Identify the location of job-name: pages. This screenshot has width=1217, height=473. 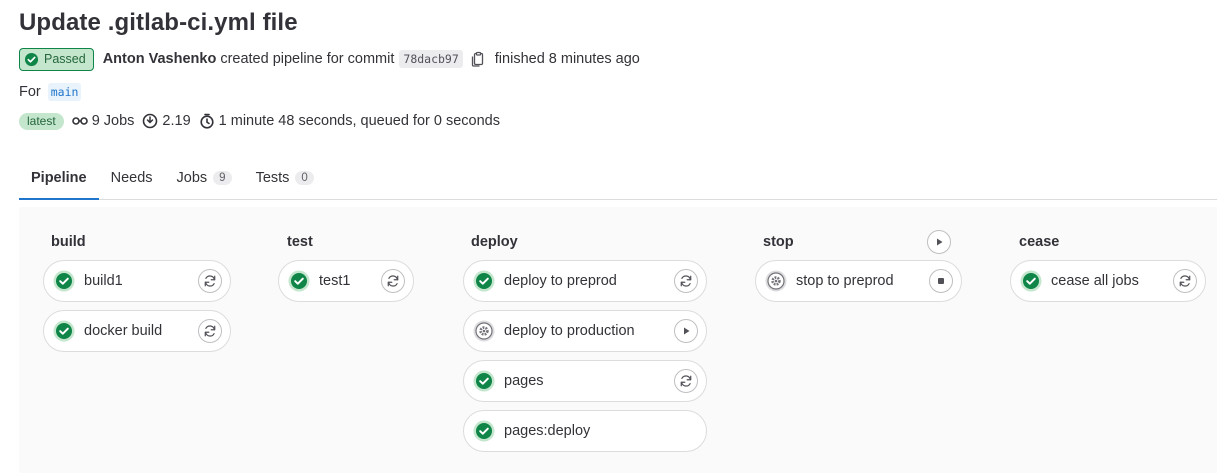
(524, 381).